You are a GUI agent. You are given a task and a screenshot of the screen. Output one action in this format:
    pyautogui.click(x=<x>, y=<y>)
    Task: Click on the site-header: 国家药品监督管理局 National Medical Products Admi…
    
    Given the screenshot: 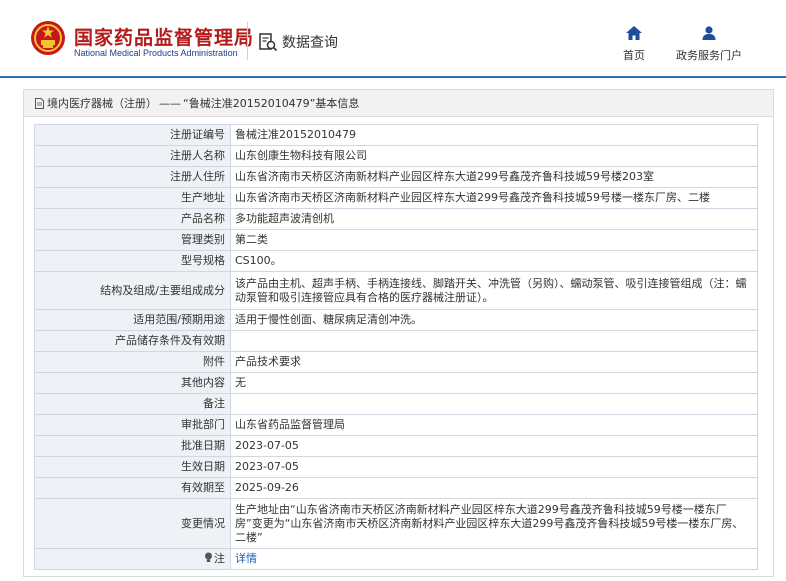 What is the action you would take?
    pyautogui.click(x=393, y=38)
    